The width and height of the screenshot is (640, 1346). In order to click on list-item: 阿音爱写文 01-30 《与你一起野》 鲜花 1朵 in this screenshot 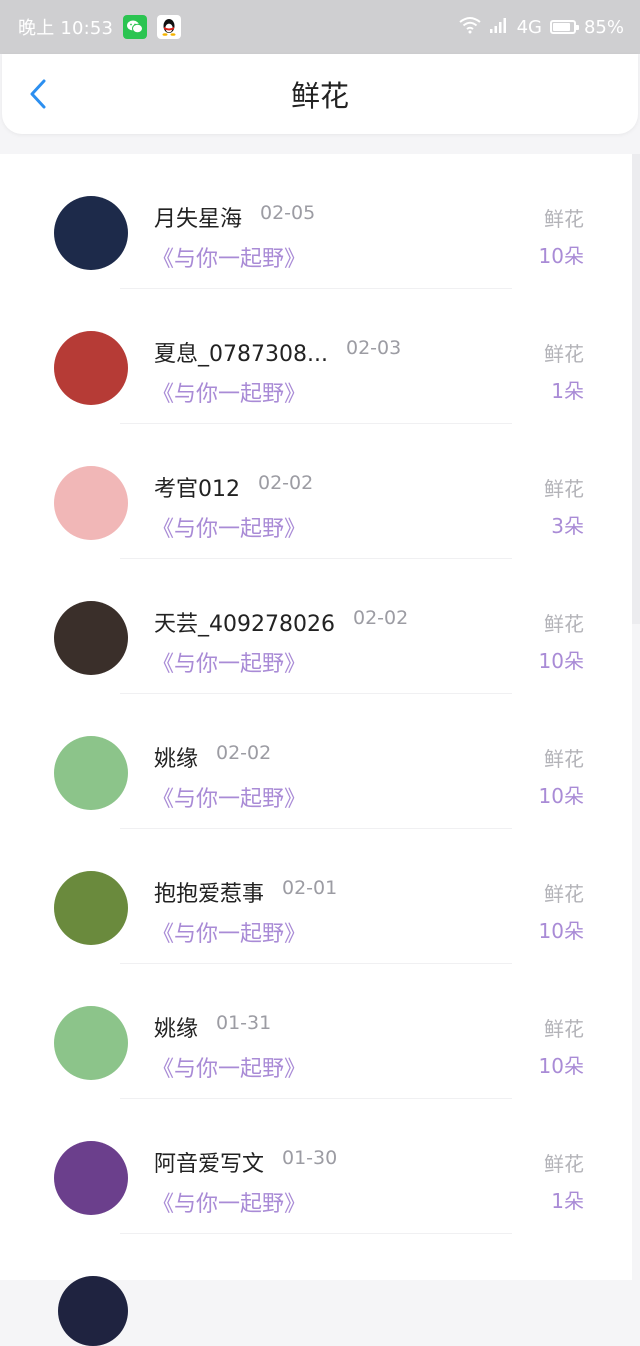, I will do `click(316, 1166)`.